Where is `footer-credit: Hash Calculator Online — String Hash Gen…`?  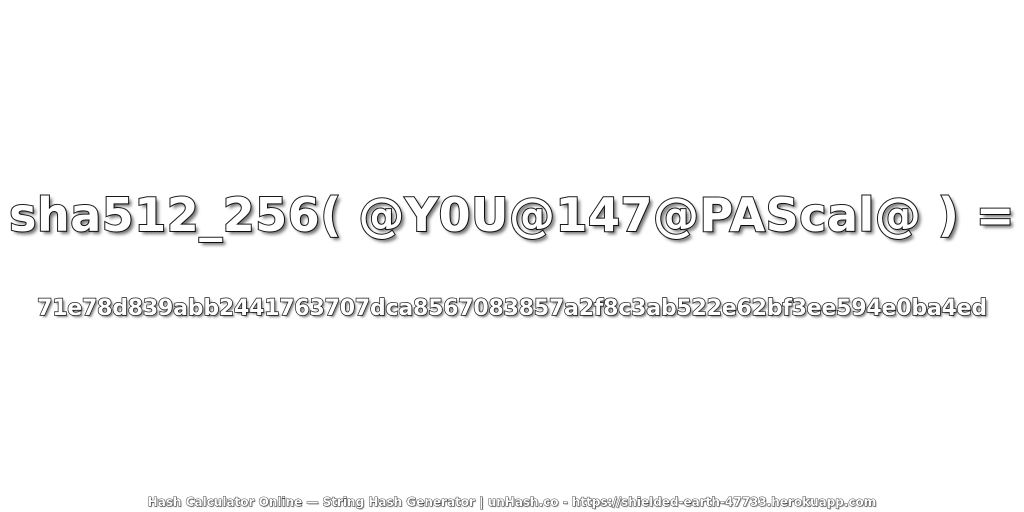
footer-credit: Hash Calculator Online — String Hash Gen… is located at coordinates (512, 502).